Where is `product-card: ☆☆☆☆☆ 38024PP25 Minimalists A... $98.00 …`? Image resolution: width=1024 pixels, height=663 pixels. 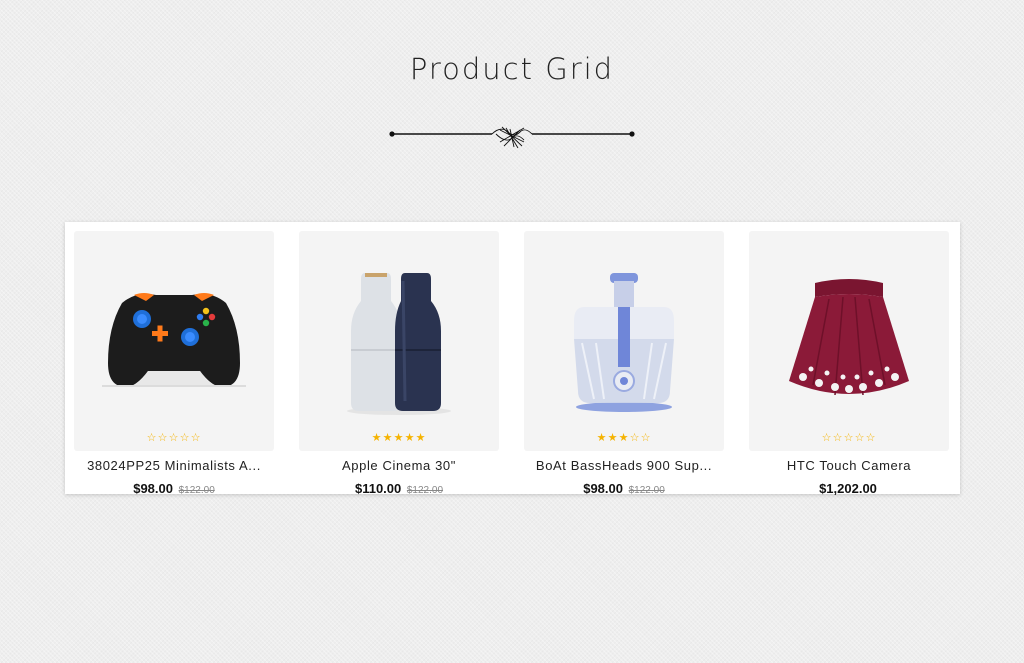 product-card: ☆☆☆☆☆ 38024PP25 Minimalists A... $98.00 … is located at coordinates (174, 363).